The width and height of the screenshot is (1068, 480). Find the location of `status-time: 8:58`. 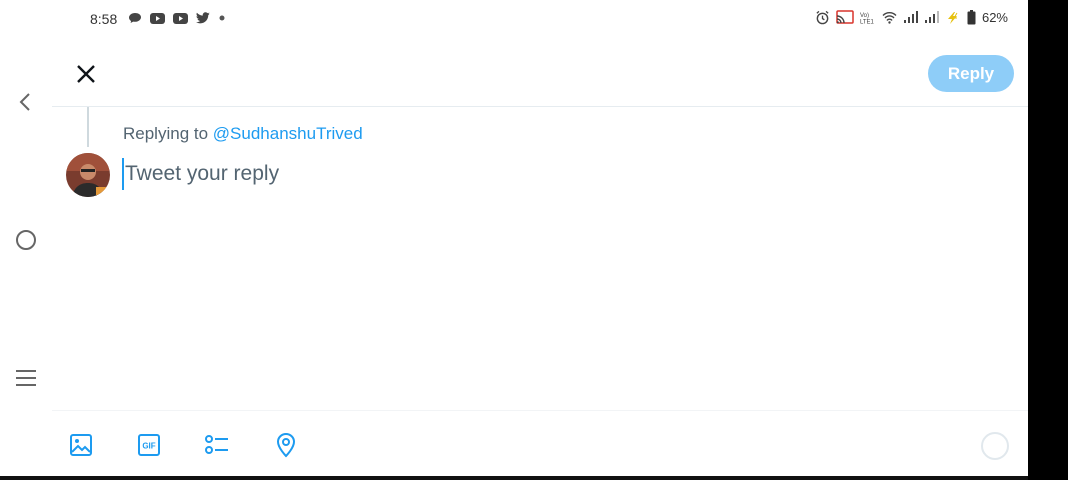

status-time: 8:58 is located at coordinates (104, 19).